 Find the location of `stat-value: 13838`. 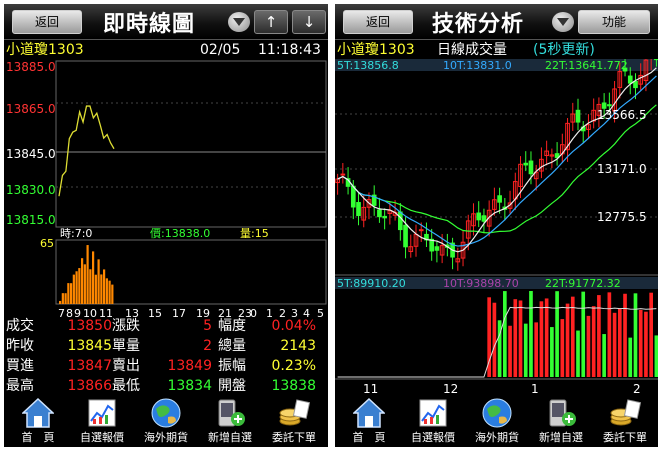

stat-value: 13838 is located at coordinates (293, 386).